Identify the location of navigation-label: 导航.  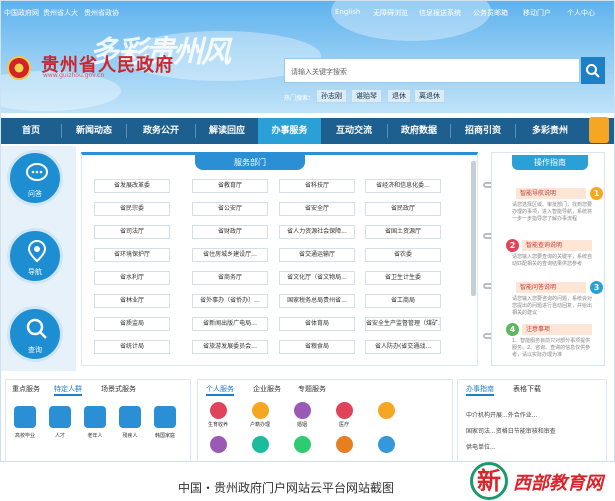
(35, 272).